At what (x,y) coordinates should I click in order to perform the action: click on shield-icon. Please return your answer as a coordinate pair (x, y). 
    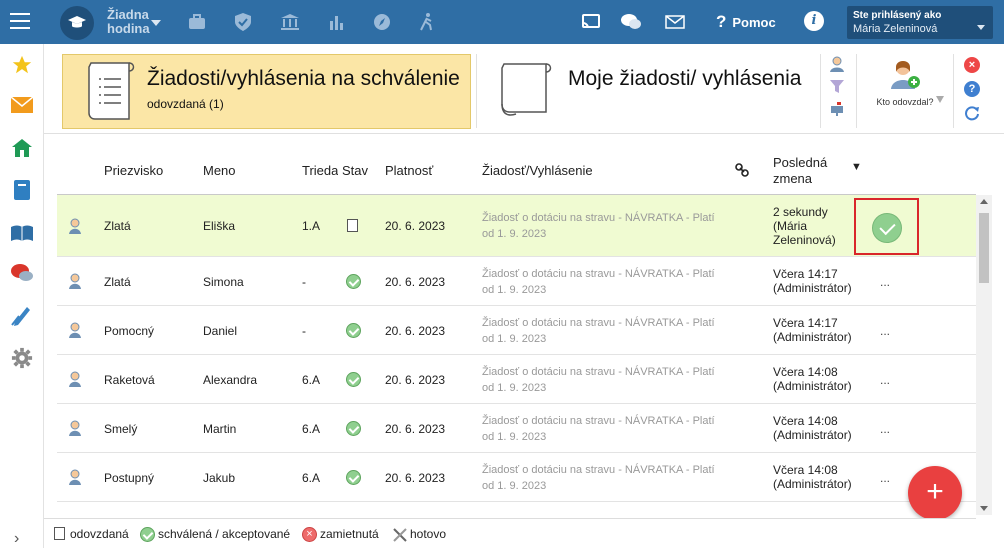
    Looking at the image, I should click on (243, 22).